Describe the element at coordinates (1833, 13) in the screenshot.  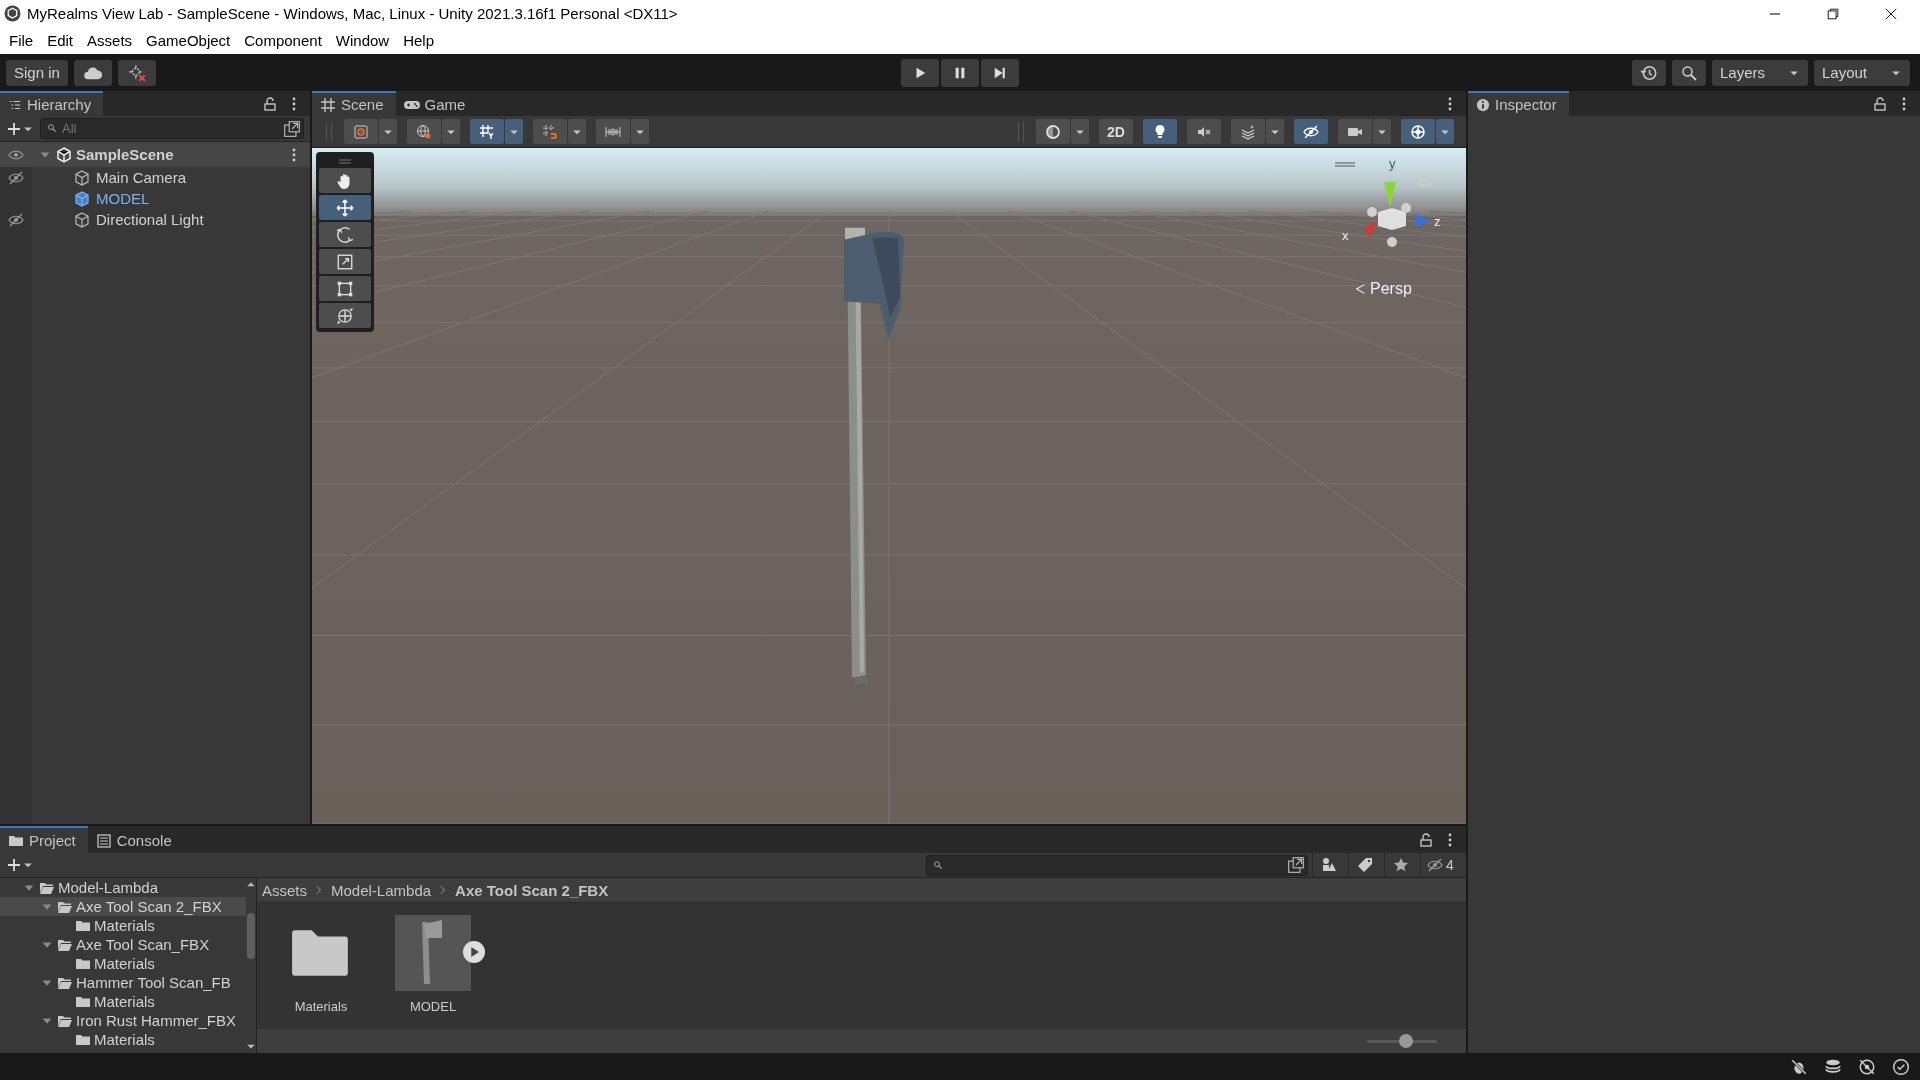
I see `restore-icon` at that location.